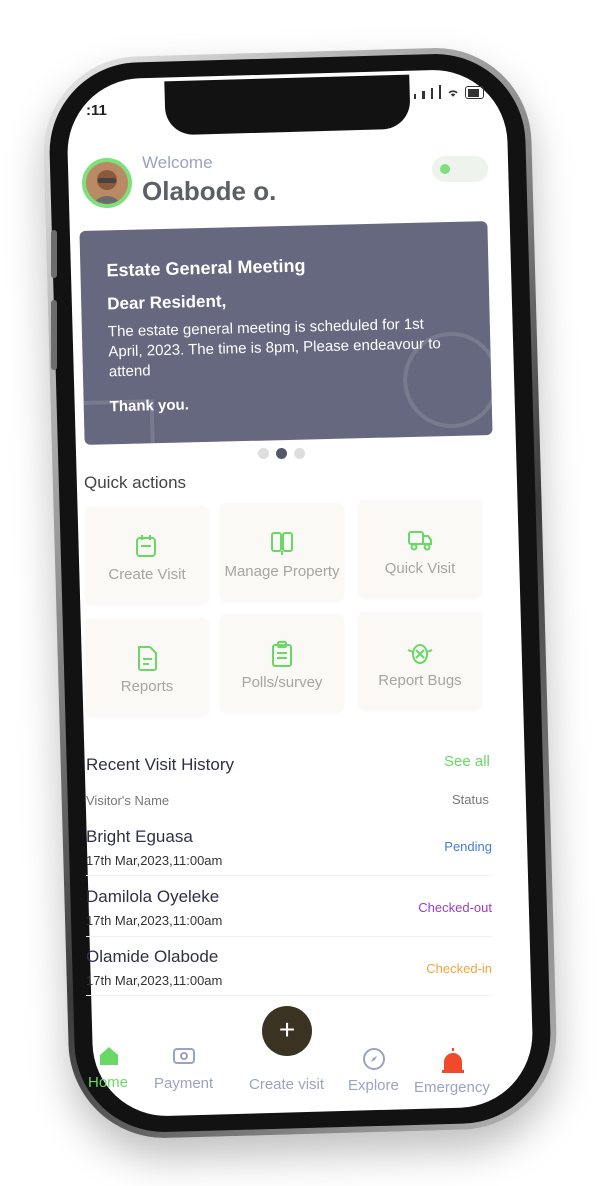 The height and width of the screenshot is (1186, 597). Describe the element at coordinates (147, 658) in the screenshot. I see `document-icon` at that location.